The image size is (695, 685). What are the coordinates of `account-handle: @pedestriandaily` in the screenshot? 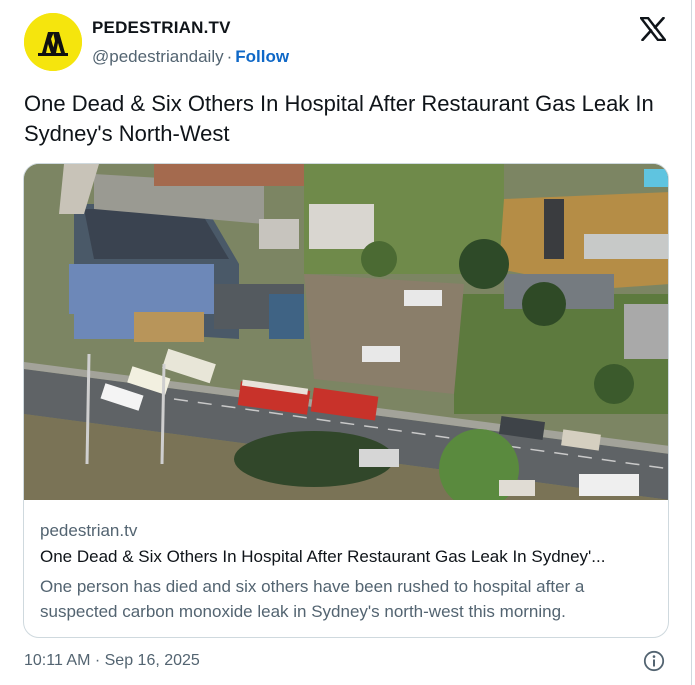 It's located at (158, 56).